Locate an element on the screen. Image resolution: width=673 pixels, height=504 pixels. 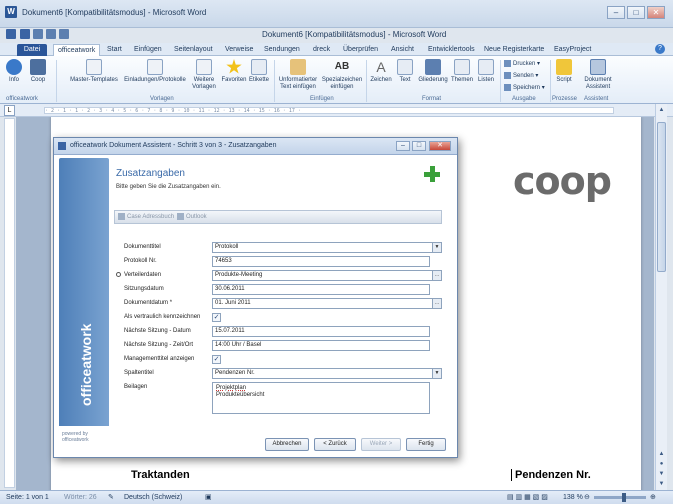
send-icon is located at coordinates (507, 75).